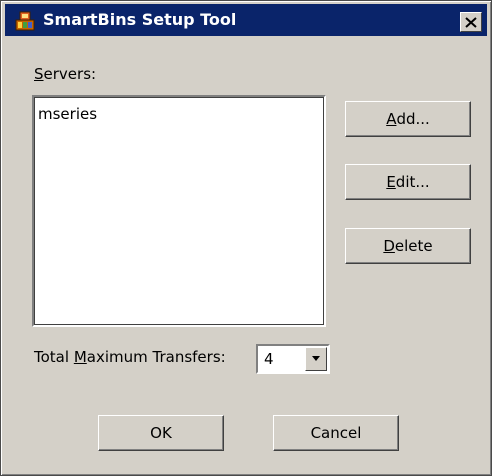 The width and height of the screenshot is (492, 476). Describe the element at coordinates (161, 433) in the screenshot. I see `ok-button: OK` at that location.